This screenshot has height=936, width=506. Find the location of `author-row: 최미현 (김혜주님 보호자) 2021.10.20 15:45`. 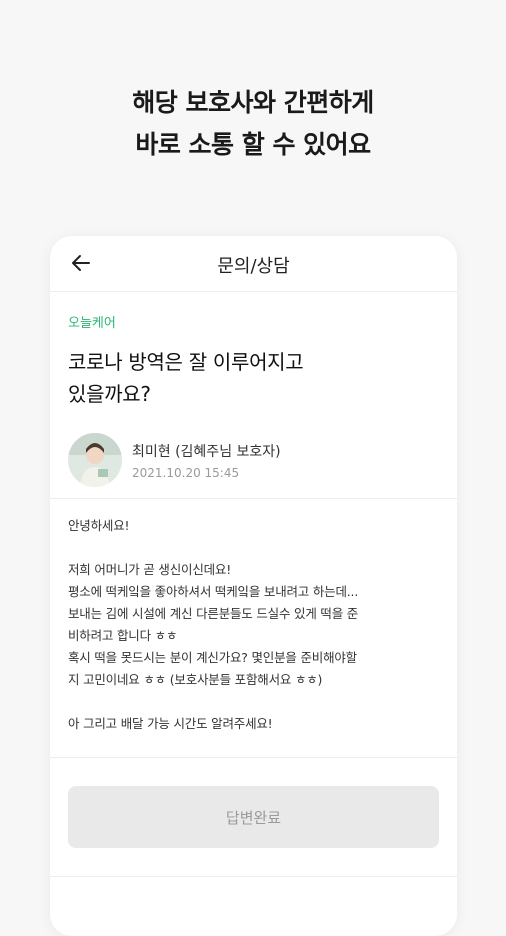

author-row: 최미현 (김혜주님 보호자) 2021.10.20 15:45 is located at coordinates (253, 460).